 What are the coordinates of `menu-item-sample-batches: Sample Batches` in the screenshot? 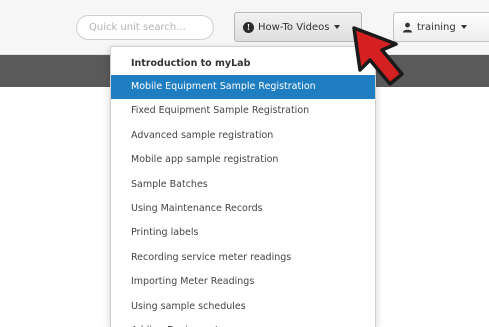 It's located at (243, 185).